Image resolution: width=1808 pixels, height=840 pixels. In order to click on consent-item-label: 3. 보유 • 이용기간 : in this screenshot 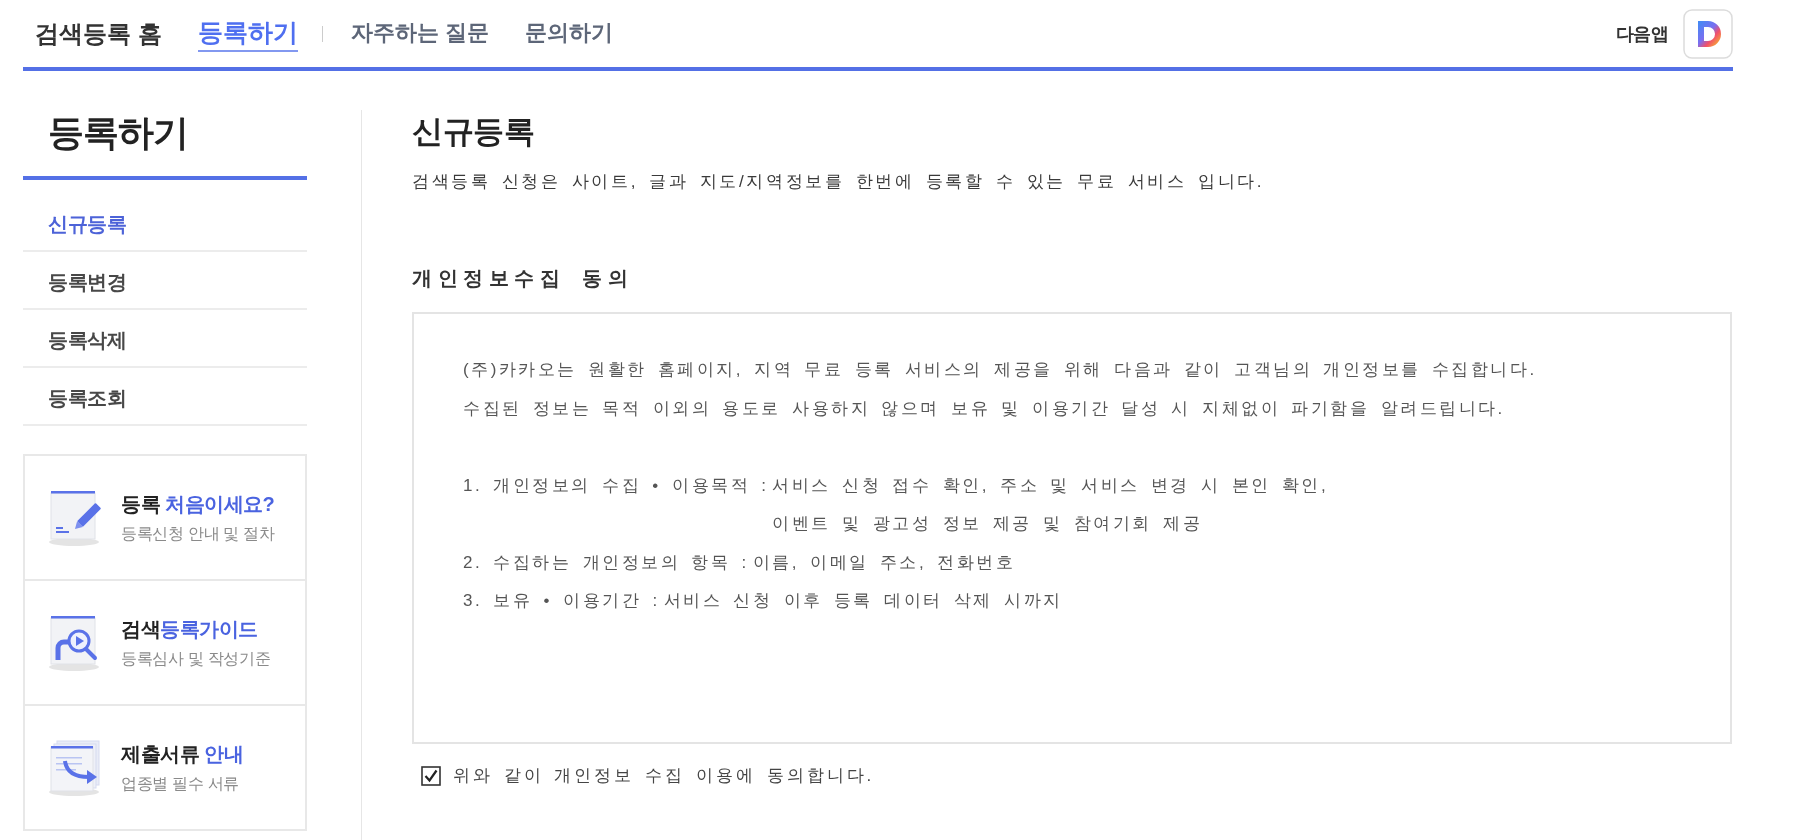, I will do `click(561, 601)`.